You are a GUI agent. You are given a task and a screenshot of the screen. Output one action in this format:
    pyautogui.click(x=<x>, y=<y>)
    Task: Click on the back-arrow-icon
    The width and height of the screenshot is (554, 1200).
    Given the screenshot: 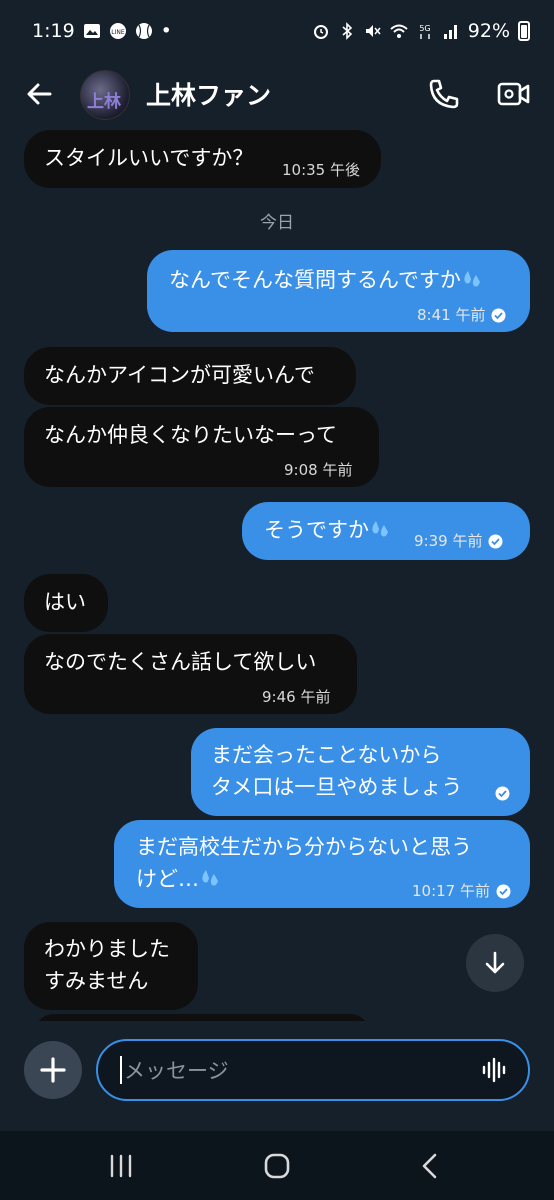 What is the action you would take?
    pyautogui.click(x=40, y=94)
    